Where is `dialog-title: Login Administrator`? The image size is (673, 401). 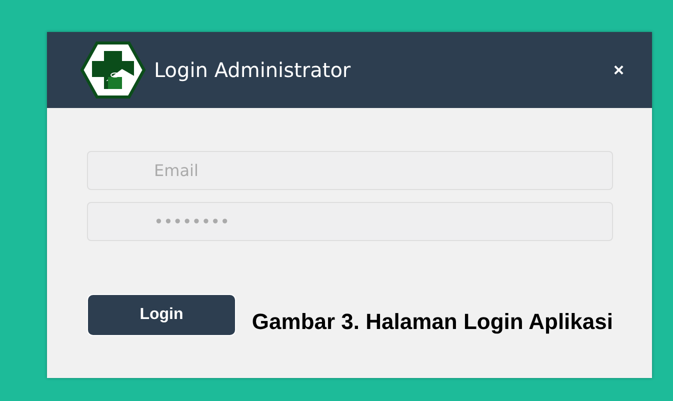 dialog-title: Login Administrator is located at coordinates (253, 70).